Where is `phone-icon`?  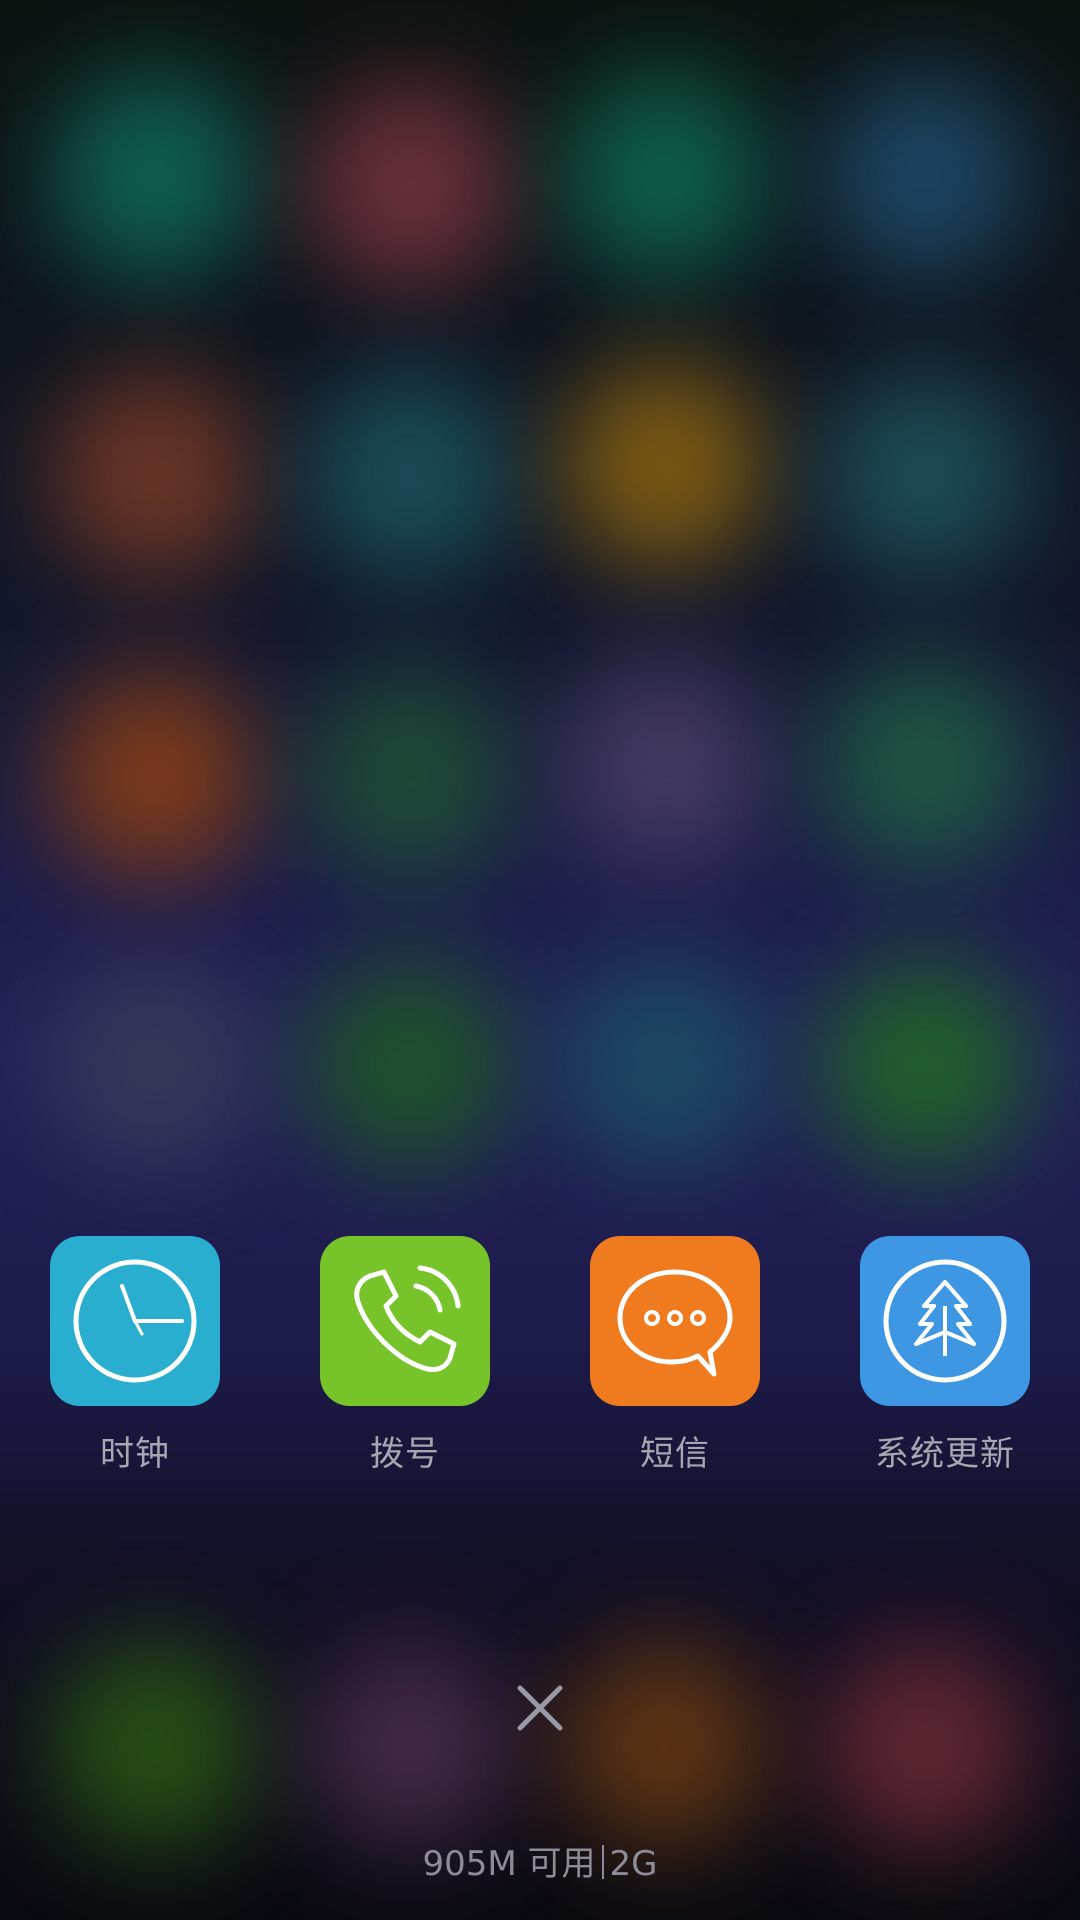 phone-icon is located at coordinates (407, 1319).